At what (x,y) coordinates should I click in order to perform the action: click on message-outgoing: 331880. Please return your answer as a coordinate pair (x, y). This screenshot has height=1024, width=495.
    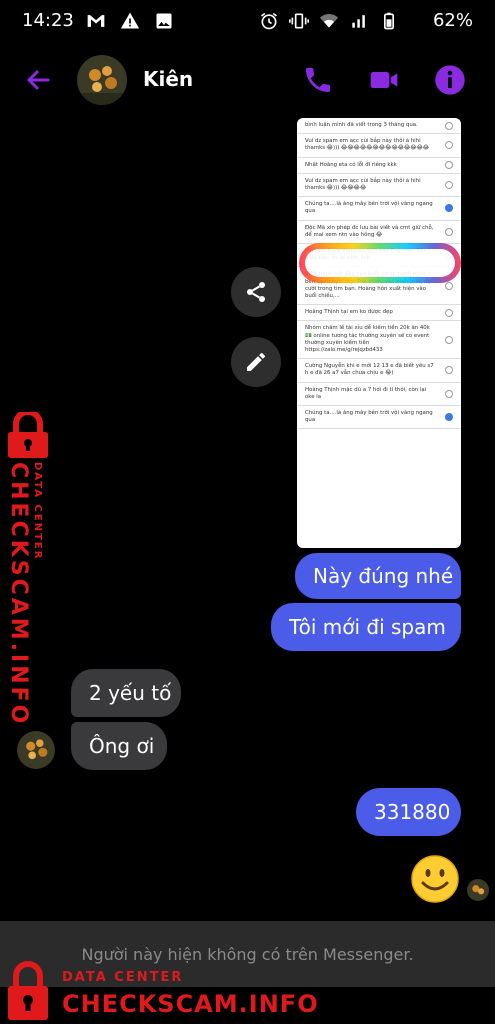
    Looking at the image, I should click on (408, 812).